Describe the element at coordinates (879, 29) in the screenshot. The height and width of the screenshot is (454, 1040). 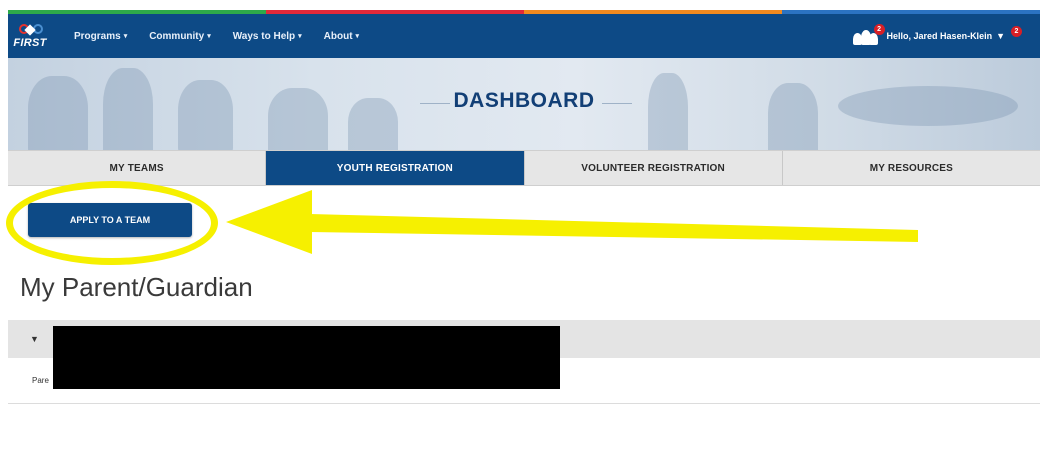
I see `notification-badge: 2` at that location.